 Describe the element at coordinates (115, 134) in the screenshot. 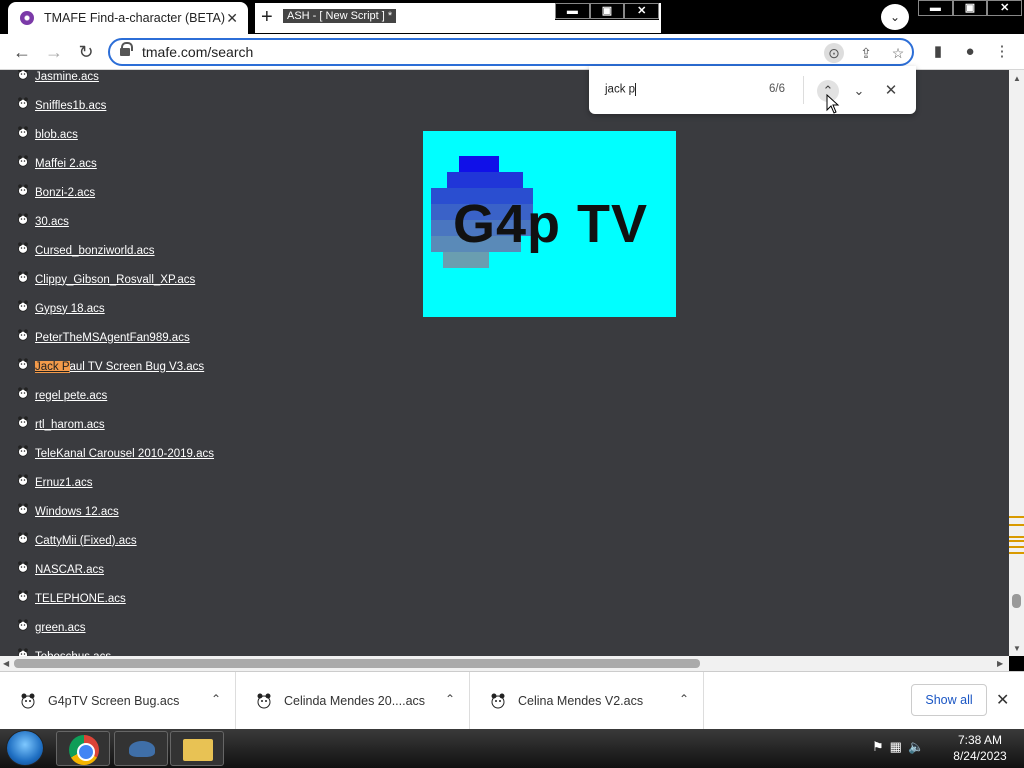

I see `list-item: blob.acs` at that location.